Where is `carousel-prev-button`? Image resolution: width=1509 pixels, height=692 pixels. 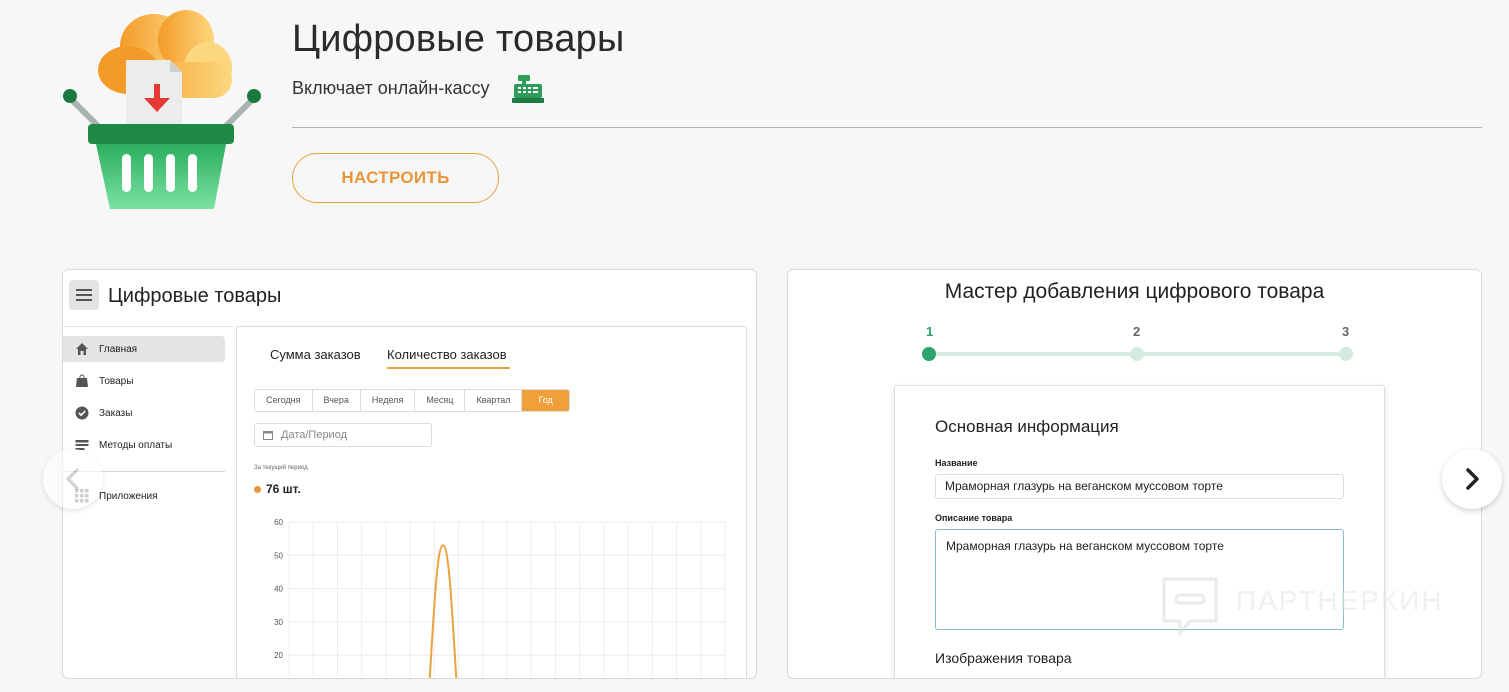
carousel-prev-button is located at coordinates (73, 479).